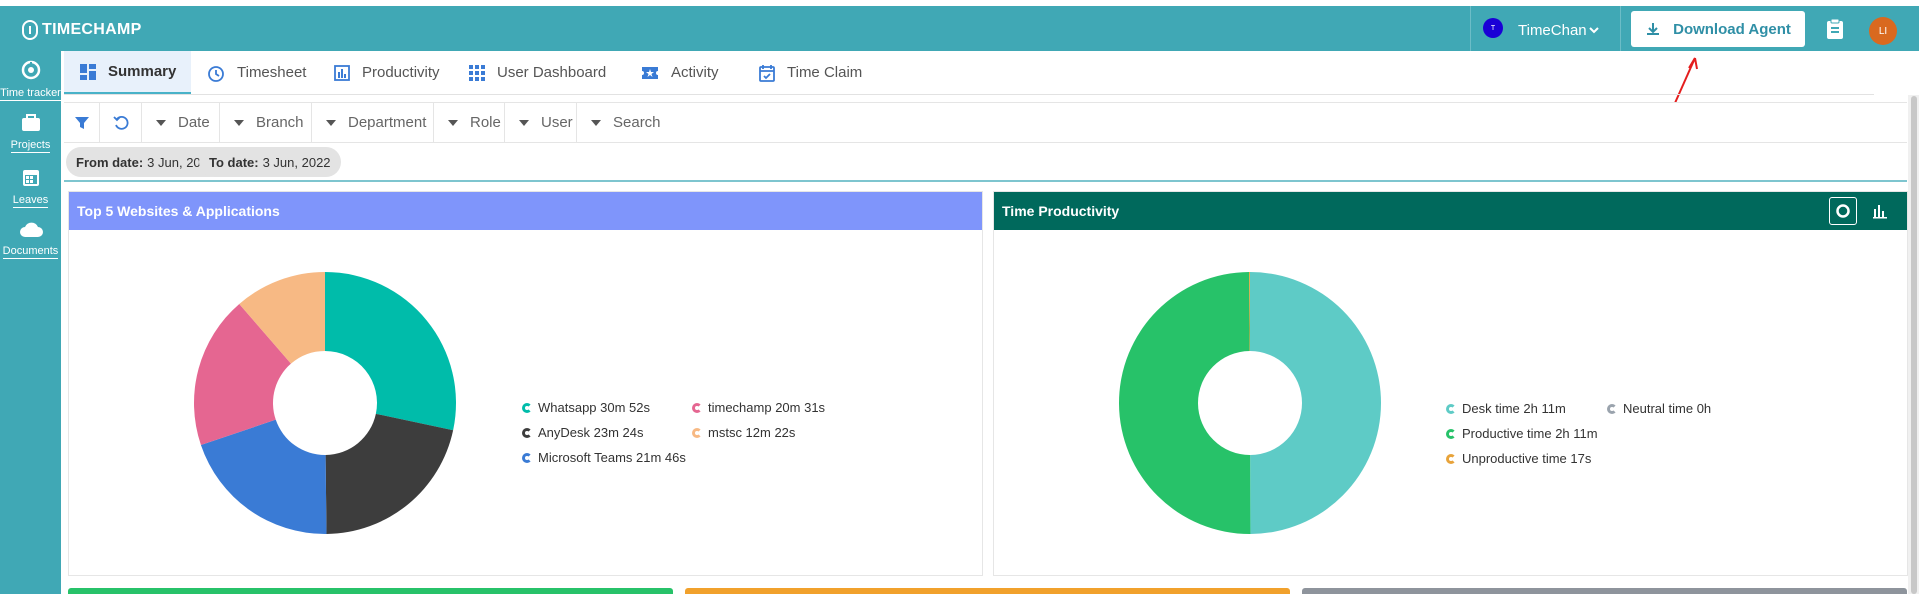 The image size is (1919, 594). What do you see at coordinates (622, 122) in the screenshot?
I see `search-filter: Search` at bounding box center [622, 122].